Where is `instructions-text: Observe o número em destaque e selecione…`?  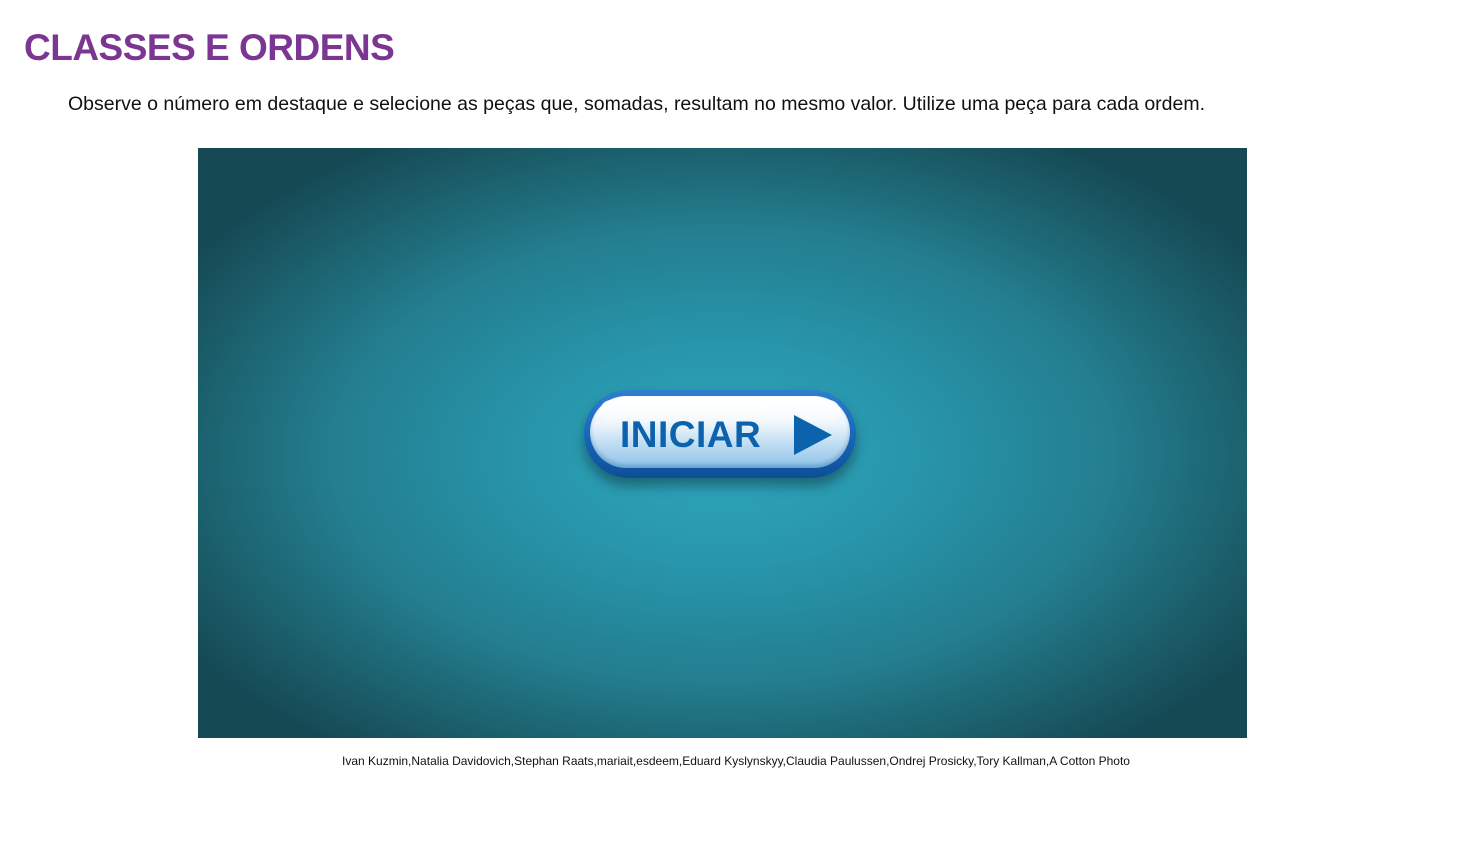 instructions-text: Observe o número em destaque e selecione… is located at coordinates (637, 104).